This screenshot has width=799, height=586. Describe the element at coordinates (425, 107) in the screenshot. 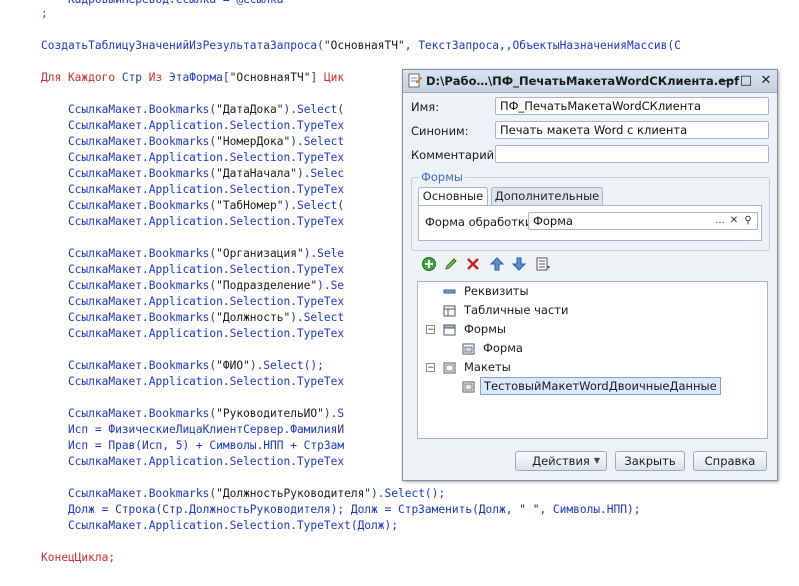

I see `name-label: Имя:` at that location.